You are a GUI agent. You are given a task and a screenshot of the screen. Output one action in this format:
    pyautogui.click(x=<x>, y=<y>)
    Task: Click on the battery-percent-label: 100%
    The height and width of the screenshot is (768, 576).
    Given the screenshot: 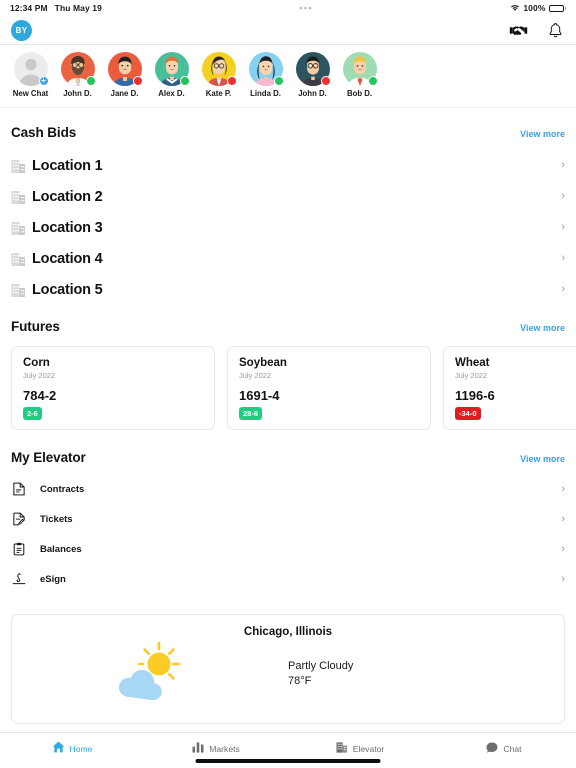 What is the action you would take?
    pyautogui.click(x=534, y=8)
    